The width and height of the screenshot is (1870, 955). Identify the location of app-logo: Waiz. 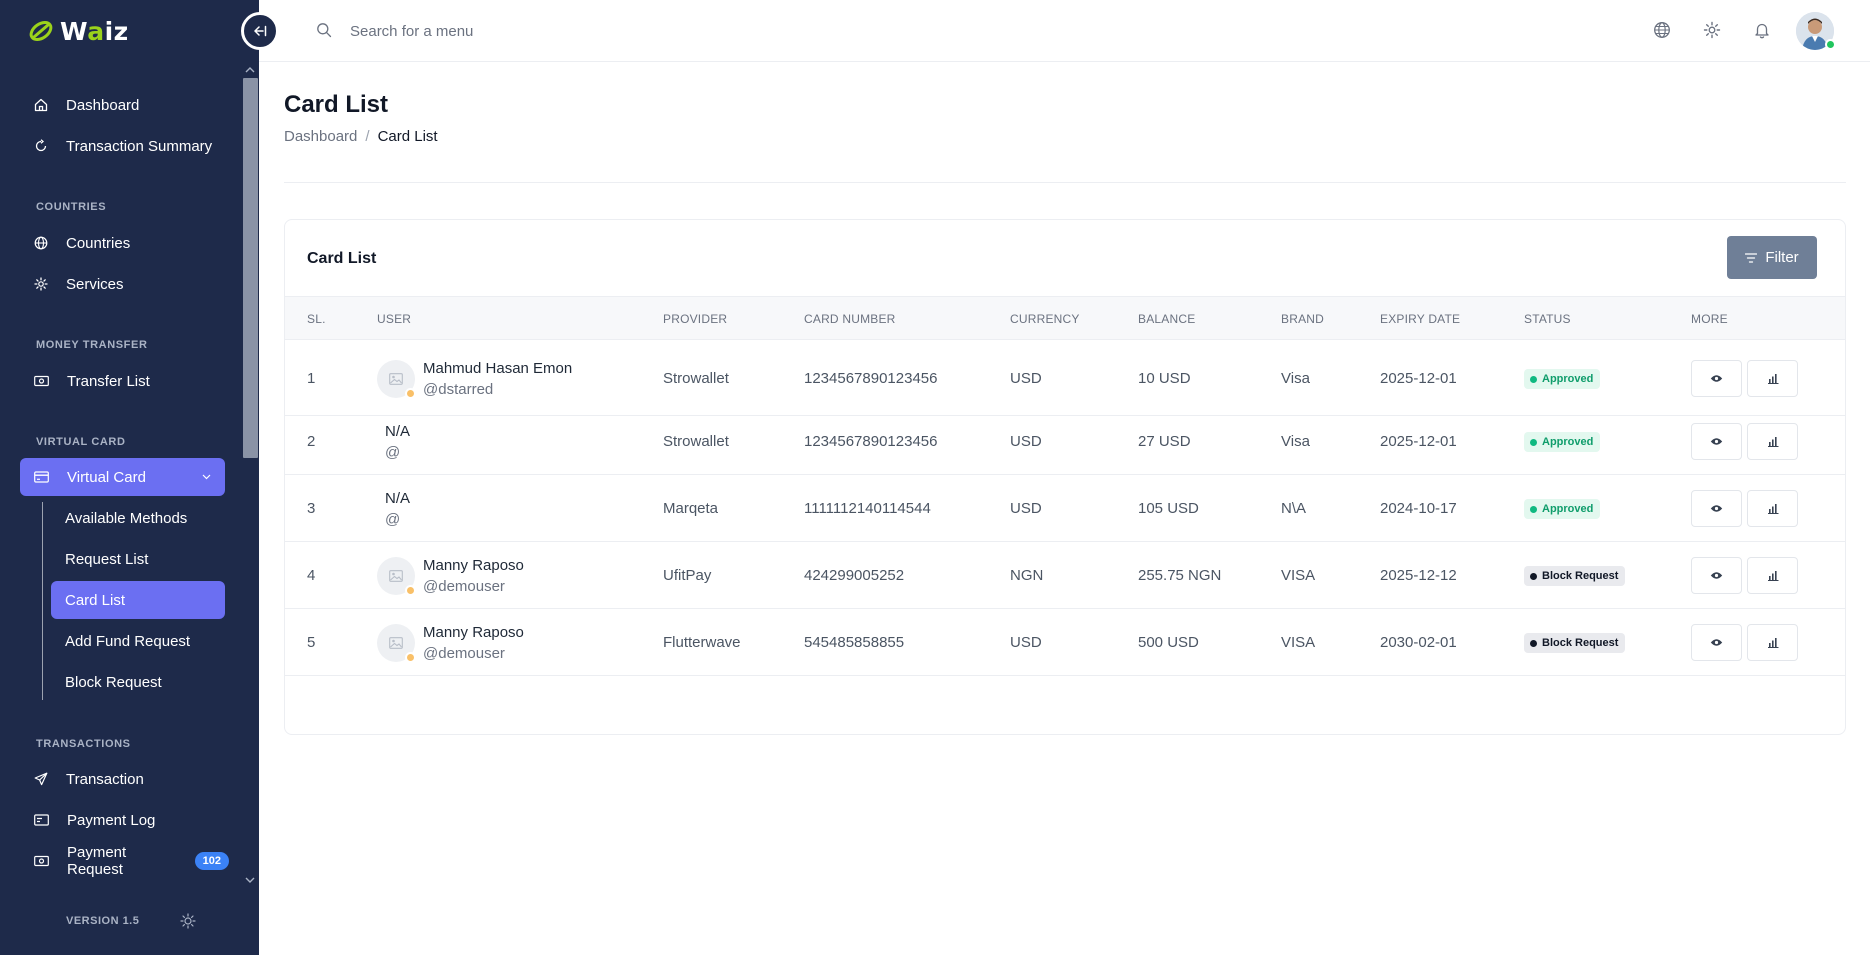
(78, 31).